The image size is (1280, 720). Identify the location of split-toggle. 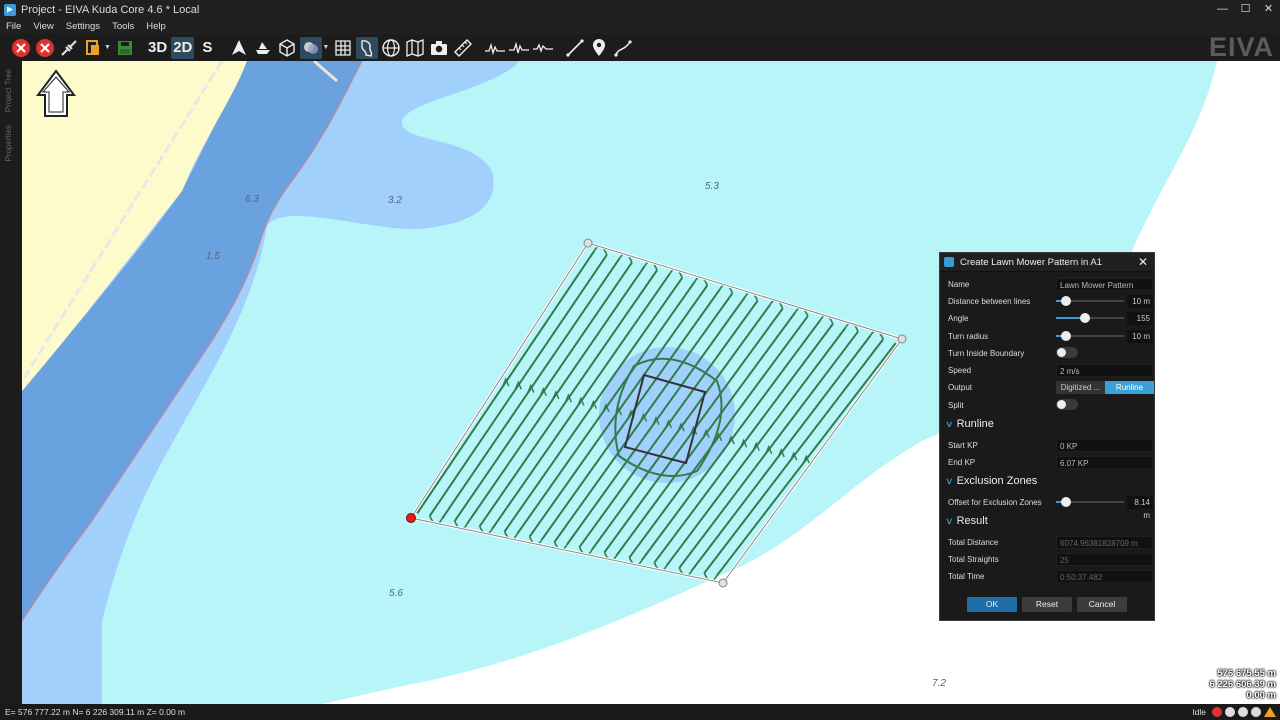
(1067, 404).